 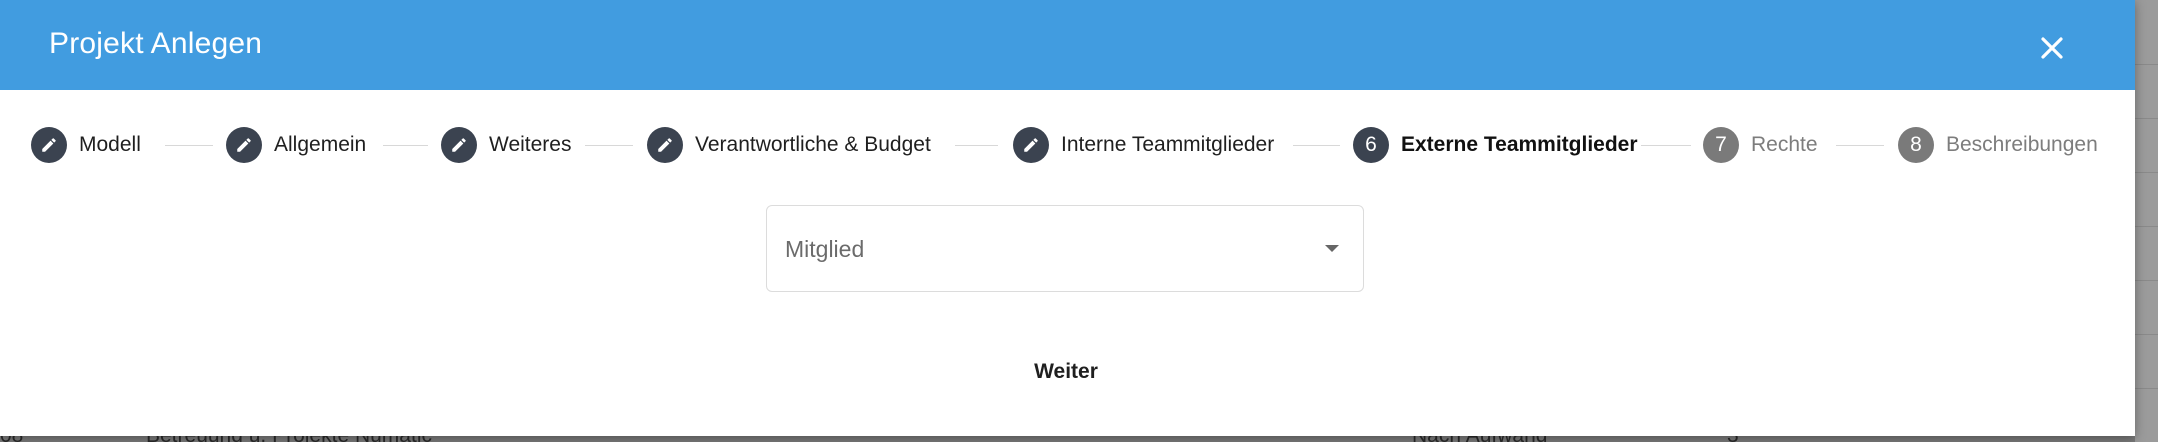 What do you see at coordinates (1332, 248) in the screenshot?
I see `caret-down-icon` at bounding box center [1332, 248].